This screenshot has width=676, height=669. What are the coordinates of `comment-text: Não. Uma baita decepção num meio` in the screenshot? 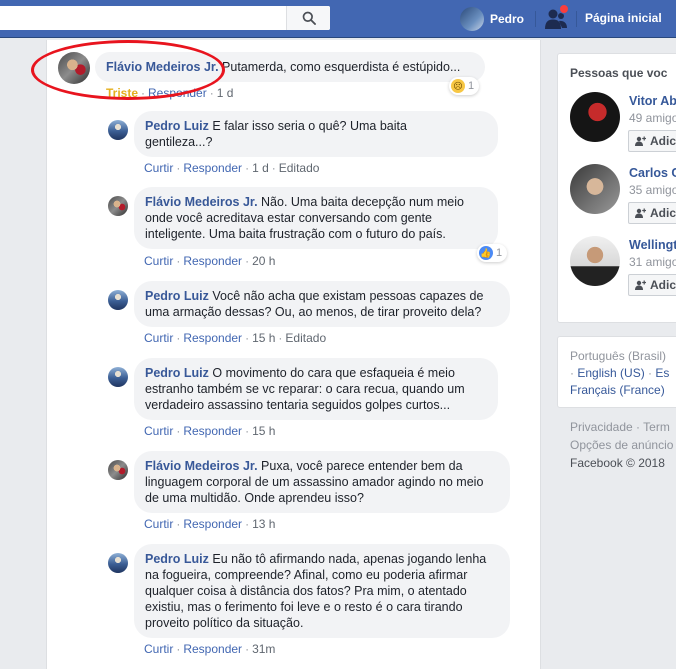 It's located at (362, 202).